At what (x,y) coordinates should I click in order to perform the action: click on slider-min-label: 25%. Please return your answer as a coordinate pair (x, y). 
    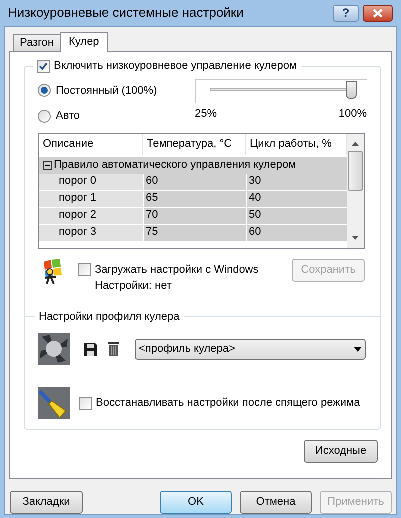
    Looking at the image, I should click on (206, 114).